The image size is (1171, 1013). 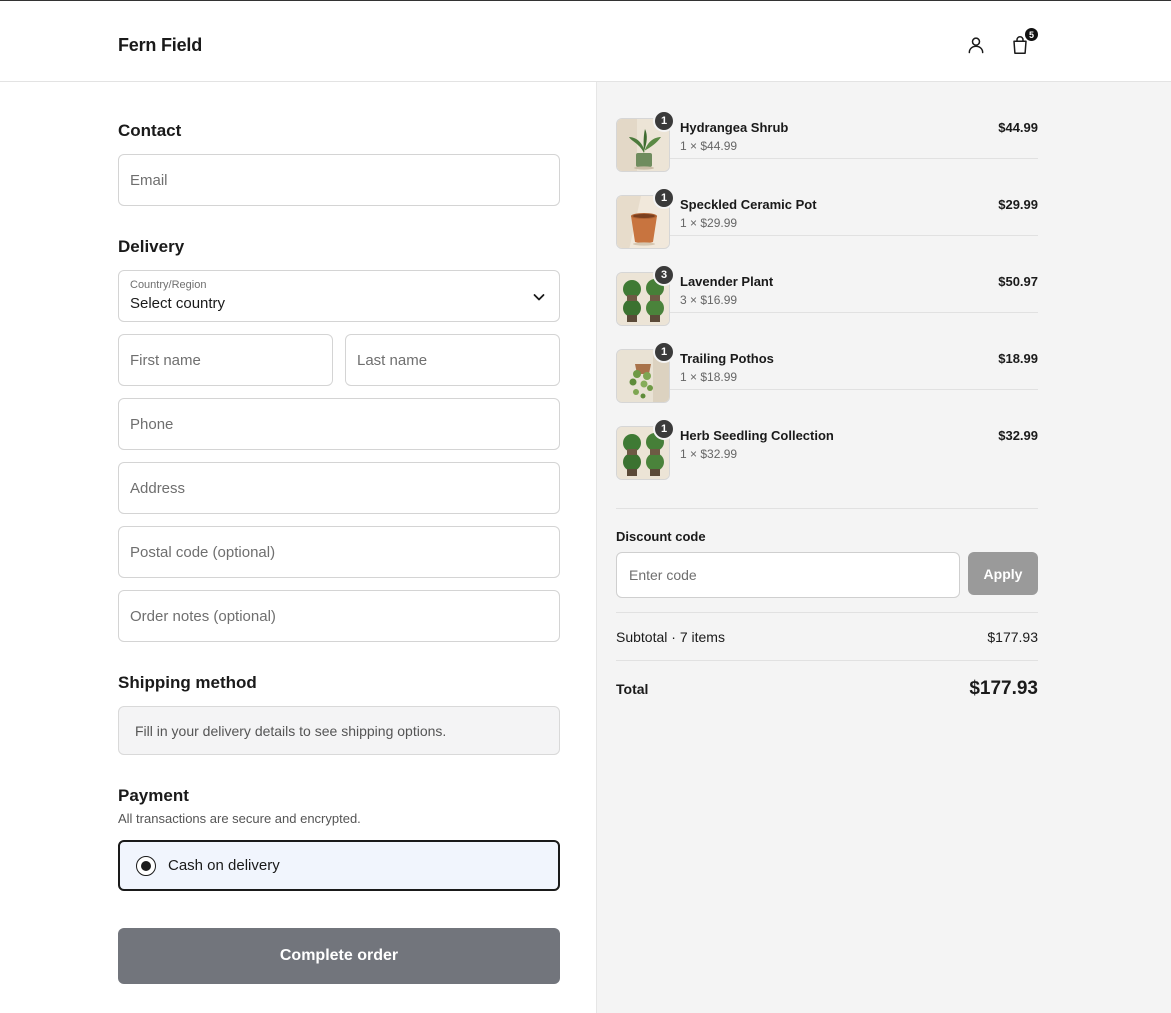 I want to click on payment-option-cod: Cash on delivery, so click(x=339, y=865).